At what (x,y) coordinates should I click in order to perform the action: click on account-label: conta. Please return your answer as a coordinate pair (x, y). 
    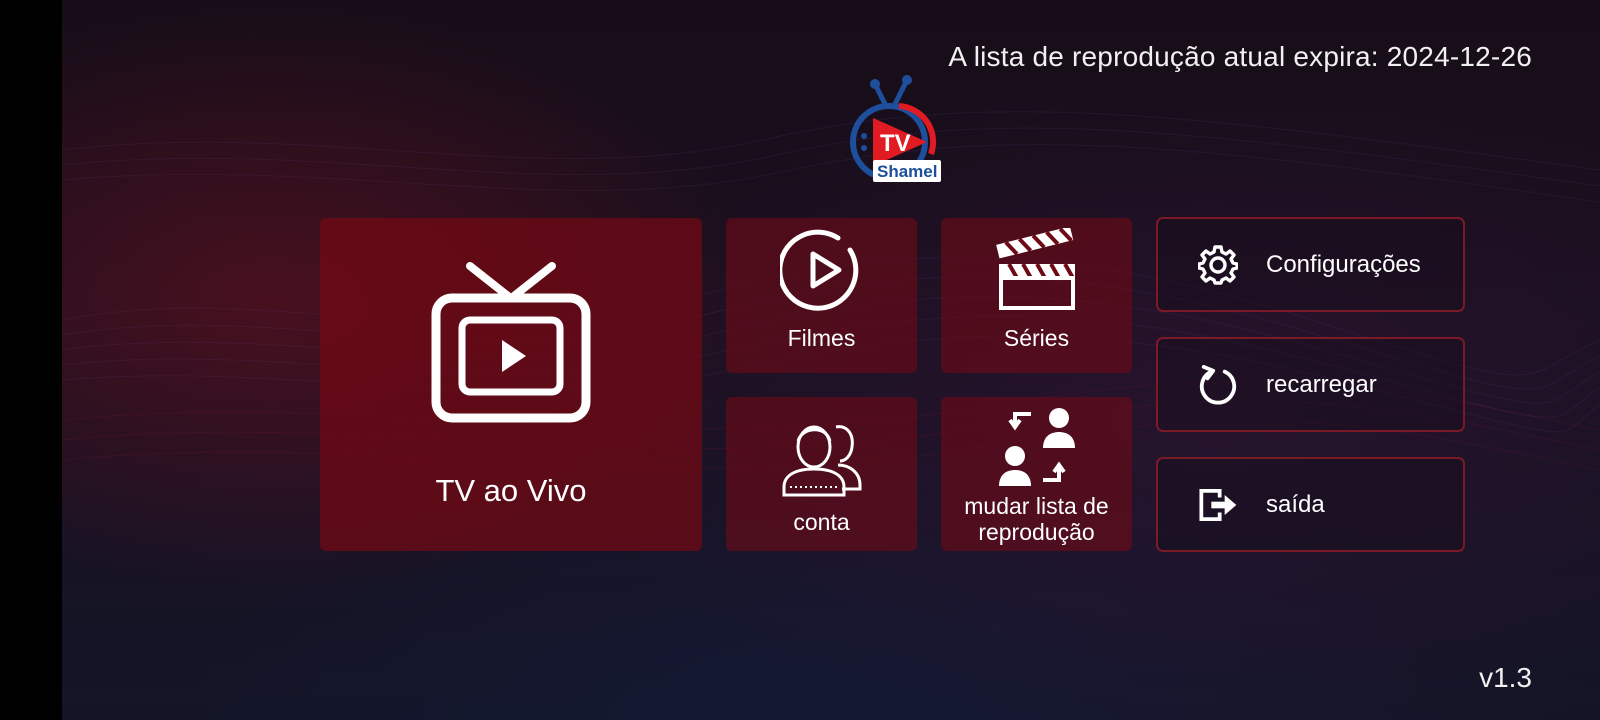
    Looking at the image, I should click on (821, 522).